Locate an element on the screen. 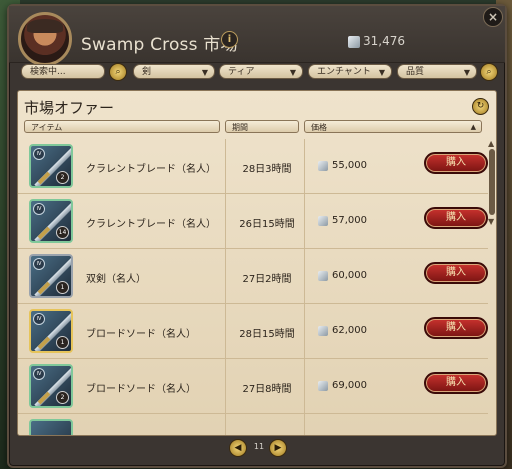  filter-bar: 検索中... ⌕ 剣 ▼ ティア ▼ エンチャント ▼ 品質 ▼ ⌕ is located at coordinates (259, 72).